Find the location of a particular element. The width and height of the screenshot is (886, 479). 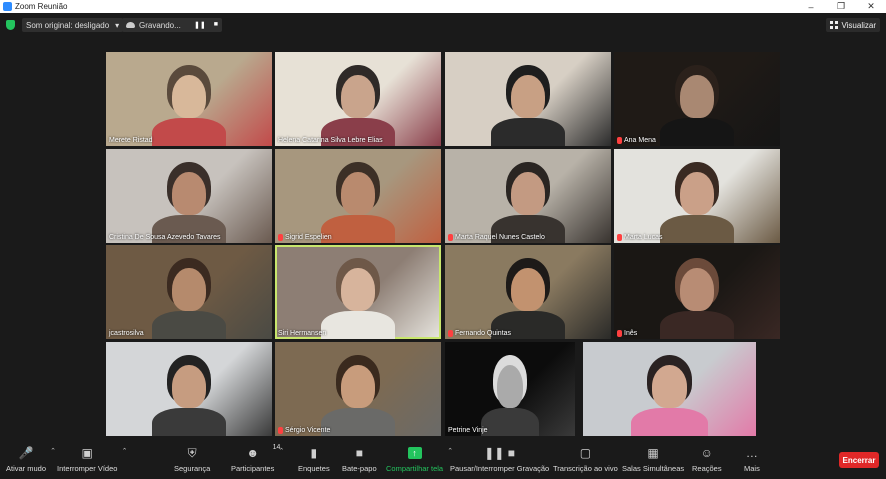

participant-video-tile: Marta Lucas is located at coordinates (697, 196).